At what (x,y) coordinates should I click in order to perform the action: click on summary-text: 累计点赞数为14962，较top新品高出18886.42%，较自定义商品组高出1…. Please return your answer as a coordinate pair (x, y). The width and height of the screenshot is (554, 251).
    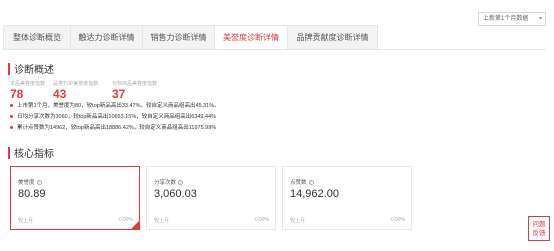
    Looking at the image, I should click on (117, 128).